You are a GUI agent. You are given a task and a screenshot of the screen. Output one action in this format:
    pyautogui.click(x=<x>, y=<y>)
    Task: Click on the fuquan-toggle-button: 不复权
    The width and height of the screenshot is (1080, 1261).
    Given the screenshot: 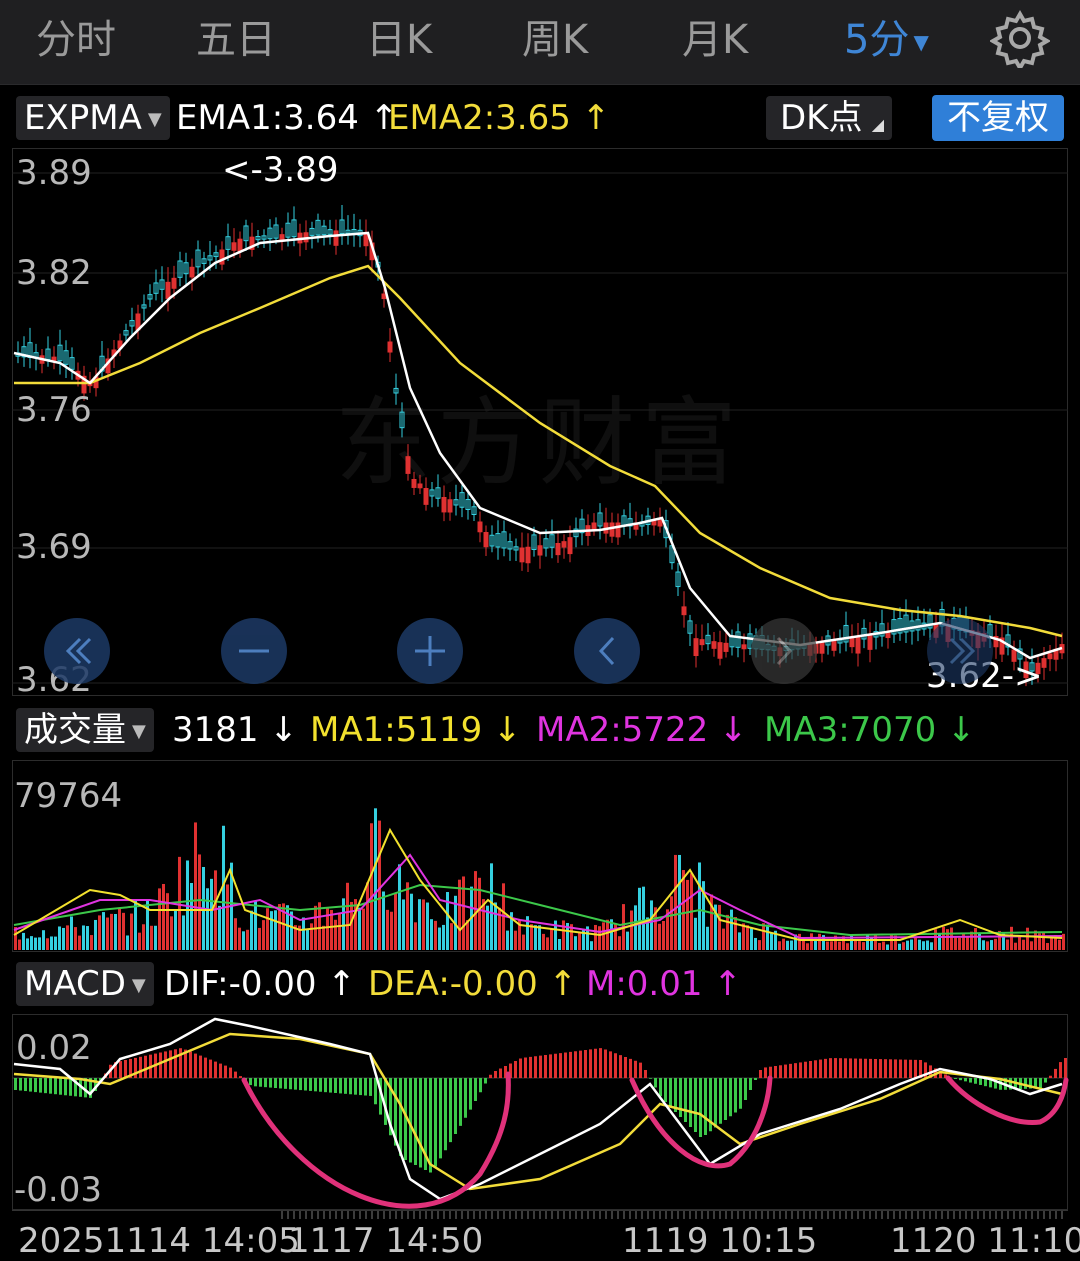 What is the action you would take?
    pyautogui.click(x=998, y=118)
    